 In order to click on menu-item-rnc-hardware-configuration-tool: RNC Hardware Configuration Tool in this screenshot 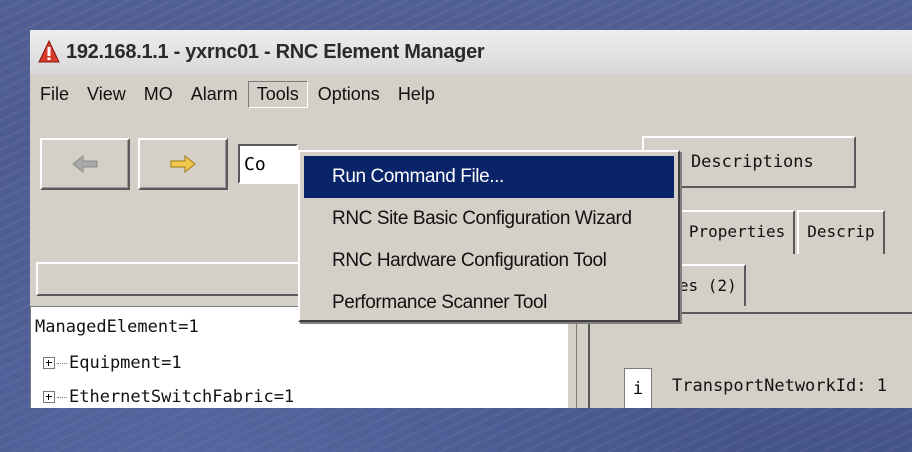, I will do `click(489, 261)`.